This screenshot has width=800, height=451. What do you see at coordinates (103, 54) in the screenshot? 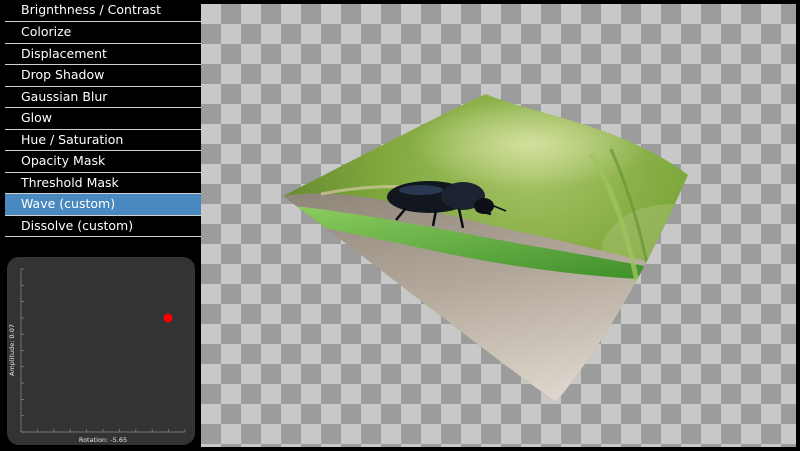
I see `effect-item-displacement: Displacement` at bounding box center [103, 54].